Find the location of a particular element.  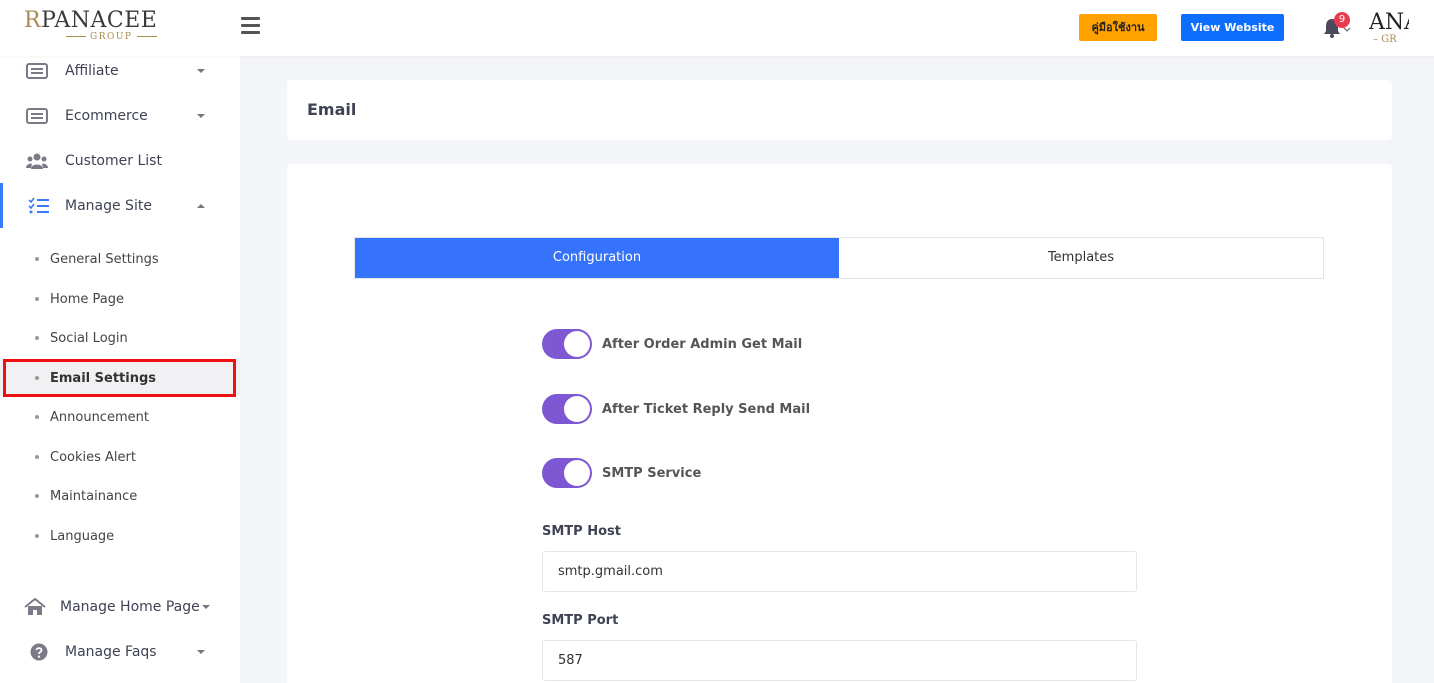

tab-bar: Configuration Templates is located at coordinates (839, 258).